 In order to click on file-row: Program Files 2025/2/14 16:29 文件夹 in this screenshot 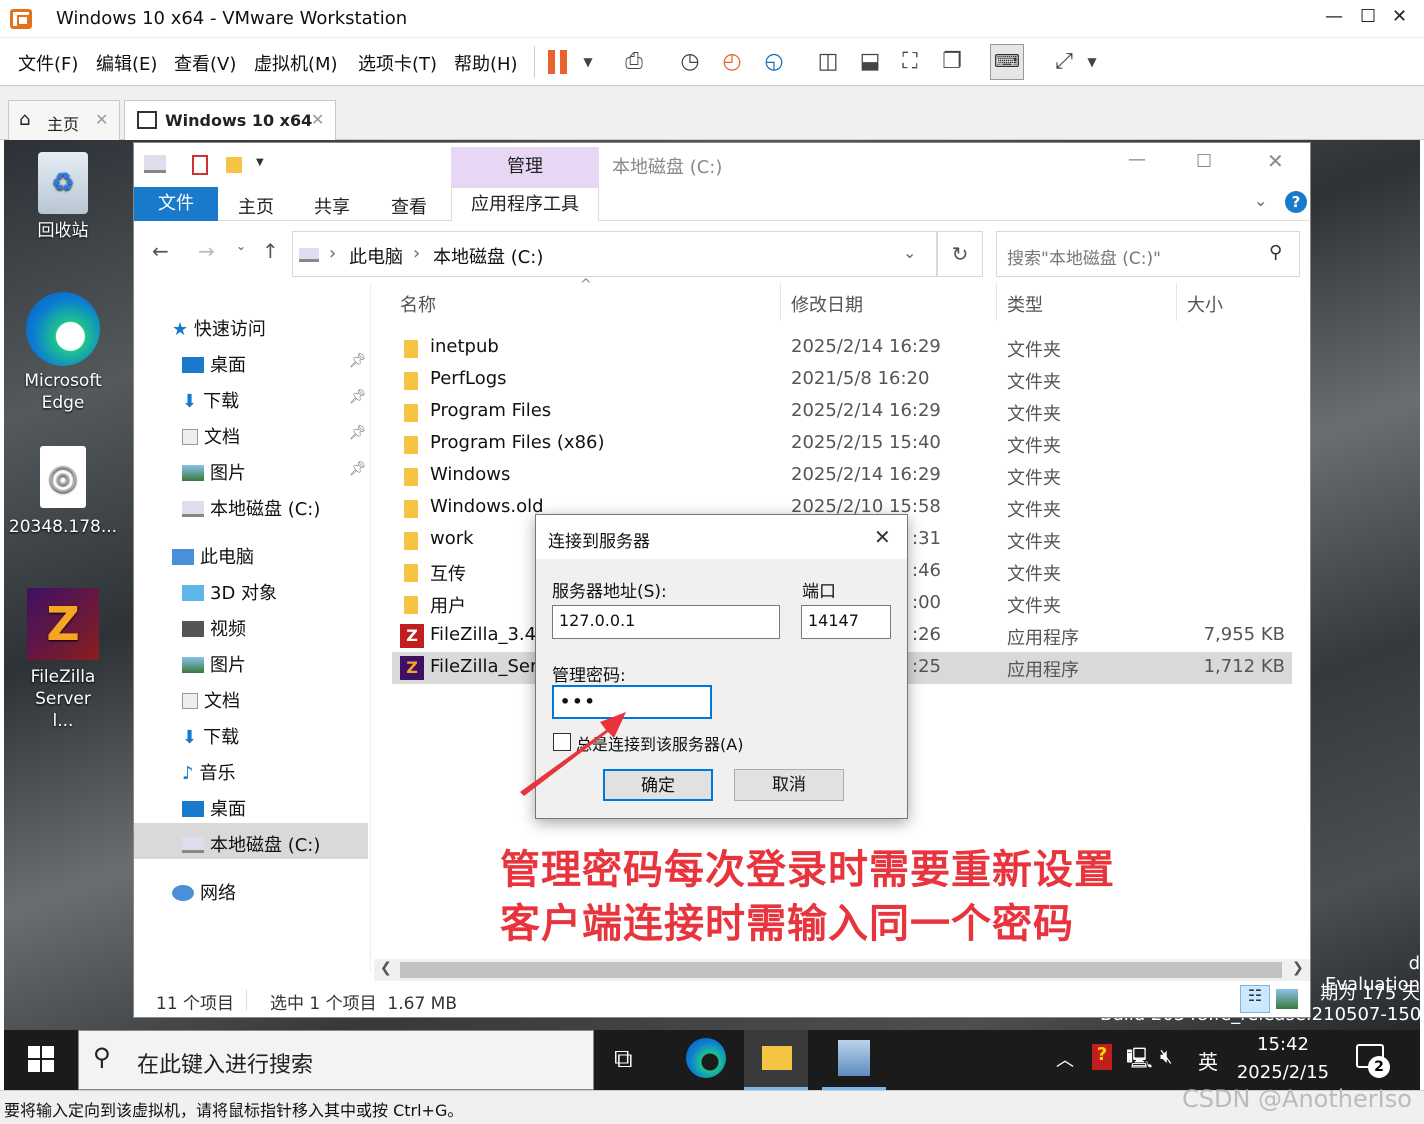, I will do `click(842, 412)`.